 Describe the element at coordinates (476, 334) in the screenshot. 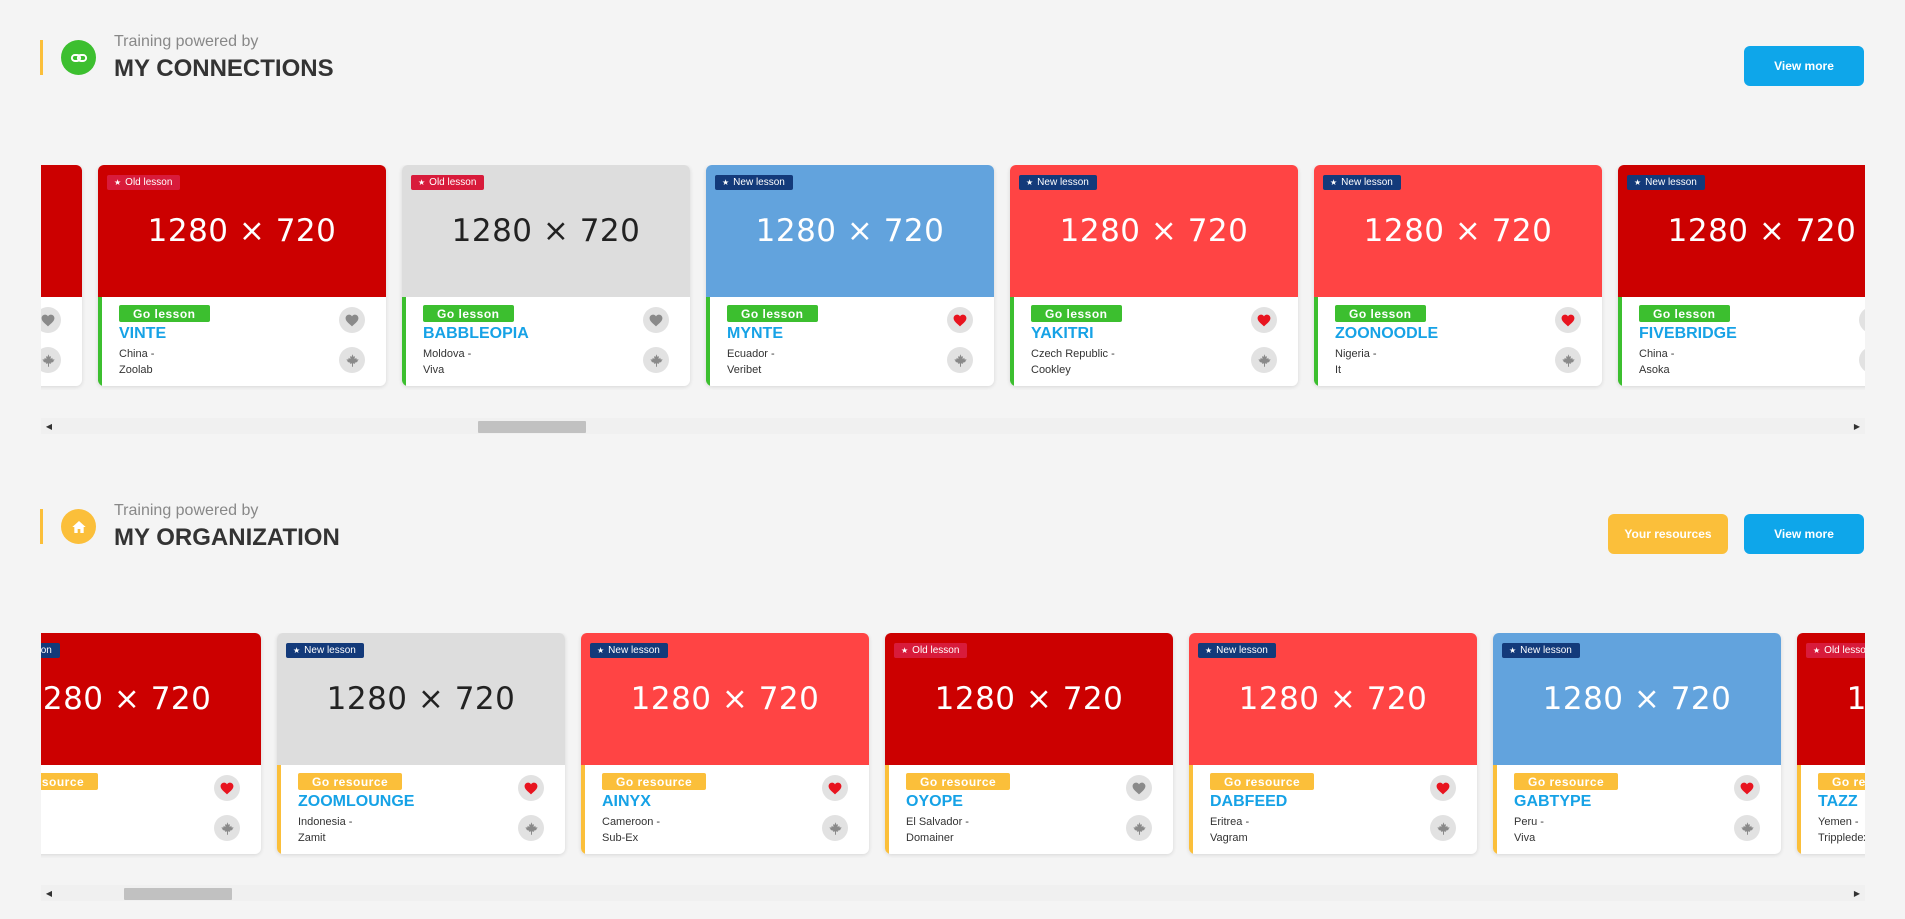

I see `card-title: BABBLEOPIA` at that location.